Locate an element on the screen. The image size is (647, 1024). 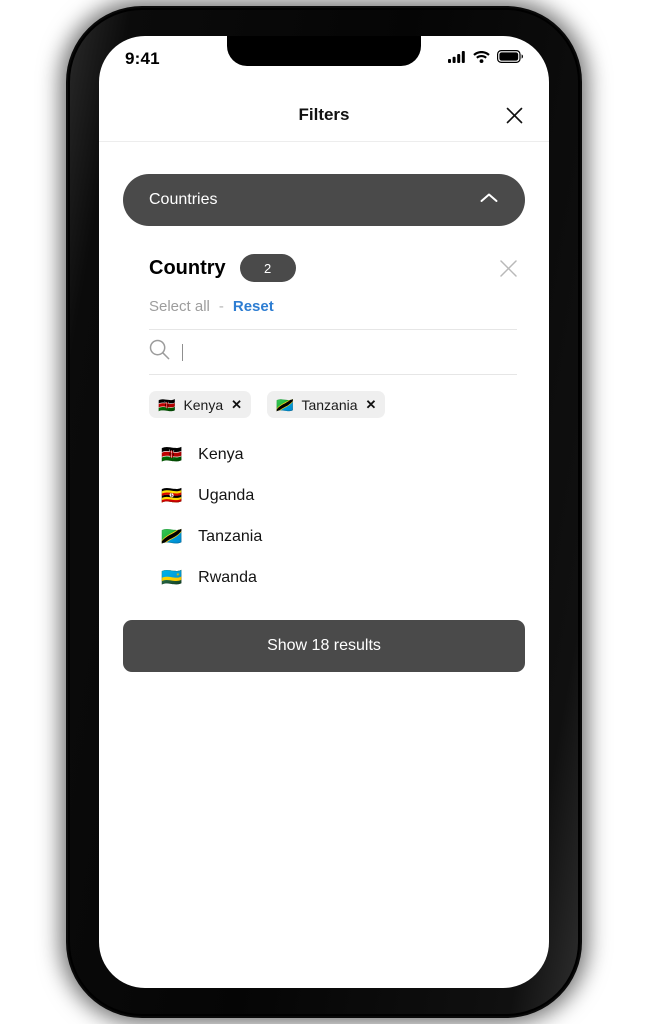
select-all-link: Select all is located at coordinates (179, 306).